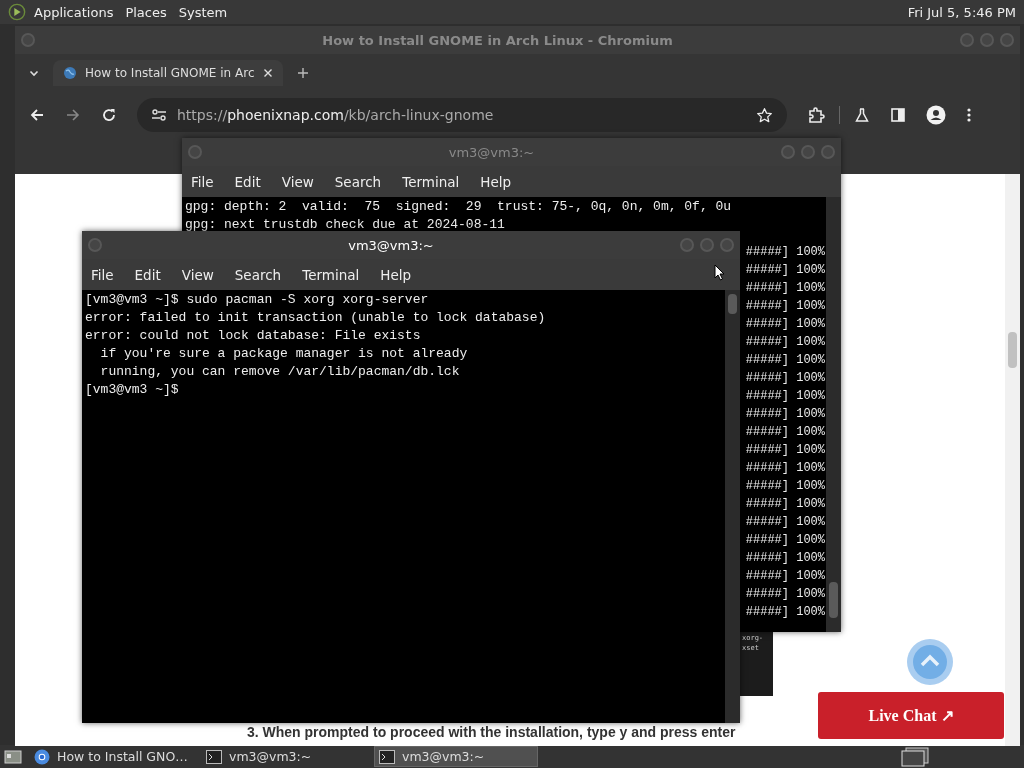  What do you see at coordinates (280, 372) in the screenshot?
I see `terminal-line: running, you can remove /var/lib/pacman/db.lck` at bounding box center [280, 372].